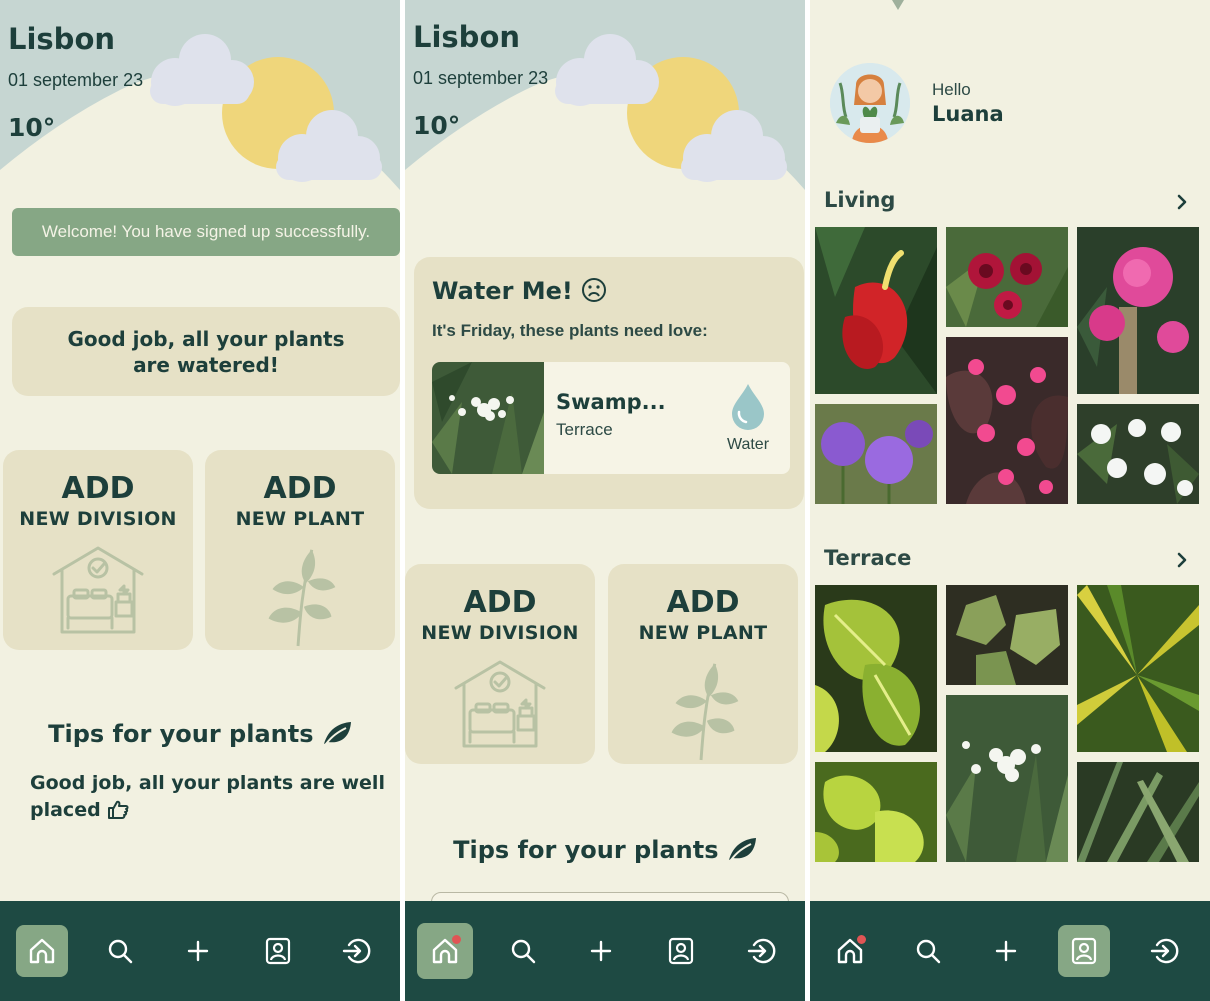  I want to click on plant-photo-anthurium, so click(876, 310).